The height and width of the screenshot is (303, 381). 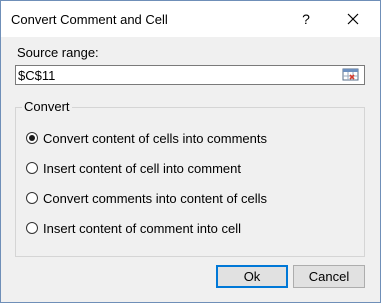 I want to click on help-button: ?, so click(x=306, y=19).